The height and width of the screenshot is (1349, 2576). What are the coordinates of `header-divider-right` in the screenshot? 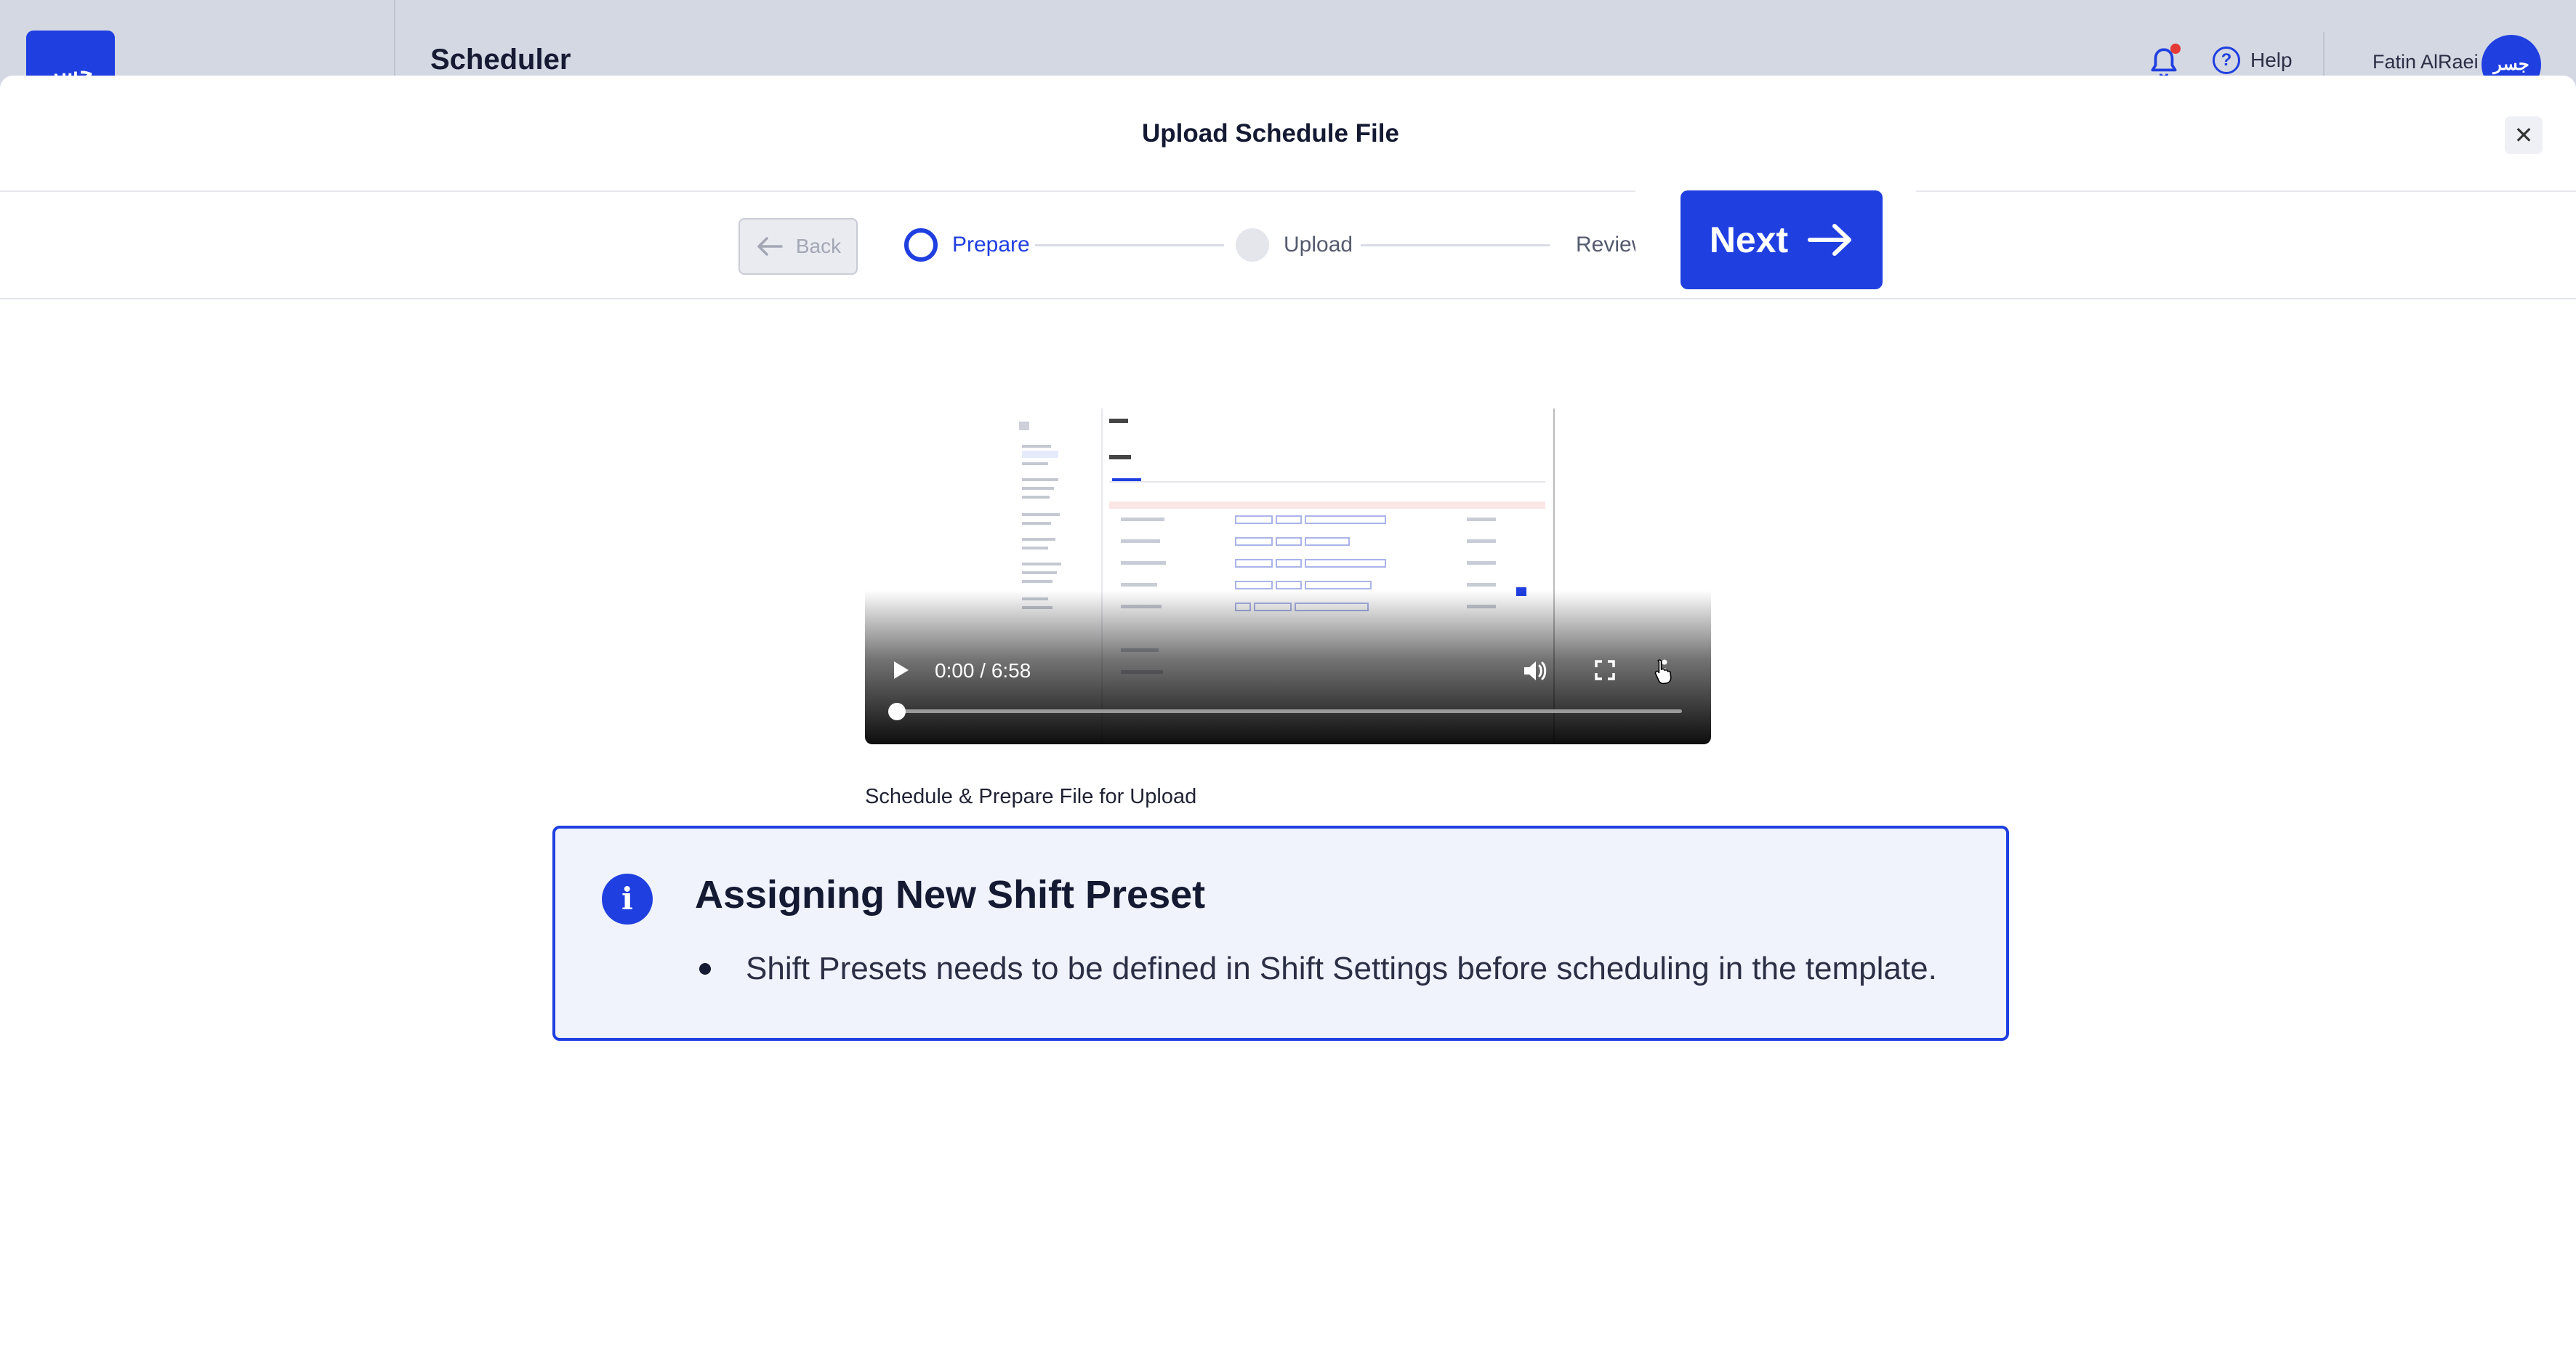 It's located at (2324, 54).